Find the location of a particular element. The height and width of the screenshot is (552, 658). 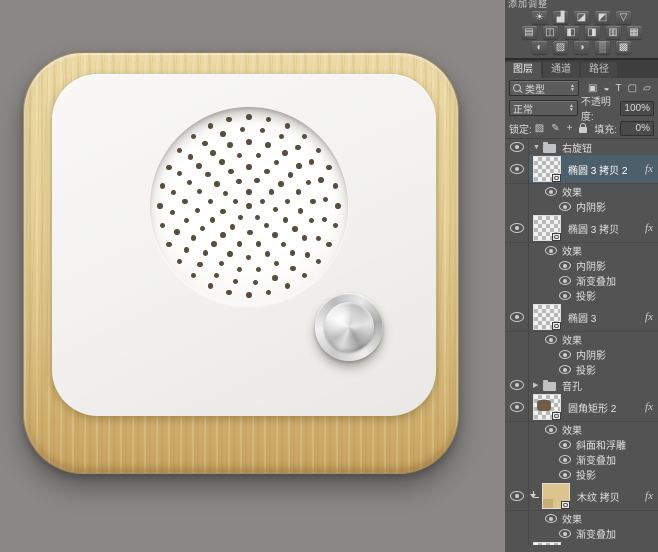

lock-position-icon: + is located at coordinates (570, 128).